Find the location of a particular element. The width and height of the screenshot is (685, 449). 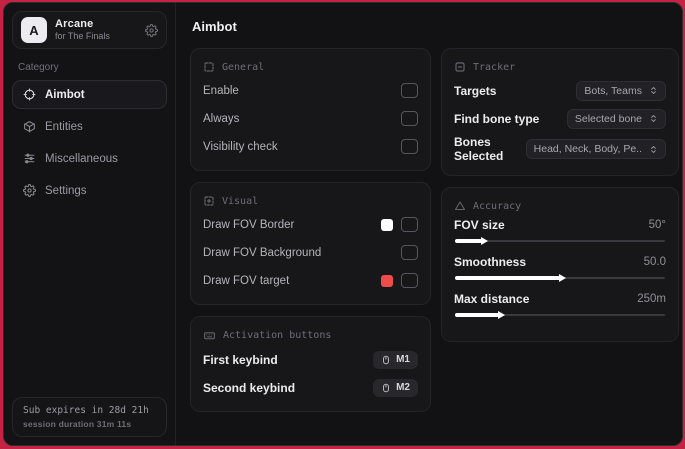

category-label: Category is located at coordinates (38, 67).